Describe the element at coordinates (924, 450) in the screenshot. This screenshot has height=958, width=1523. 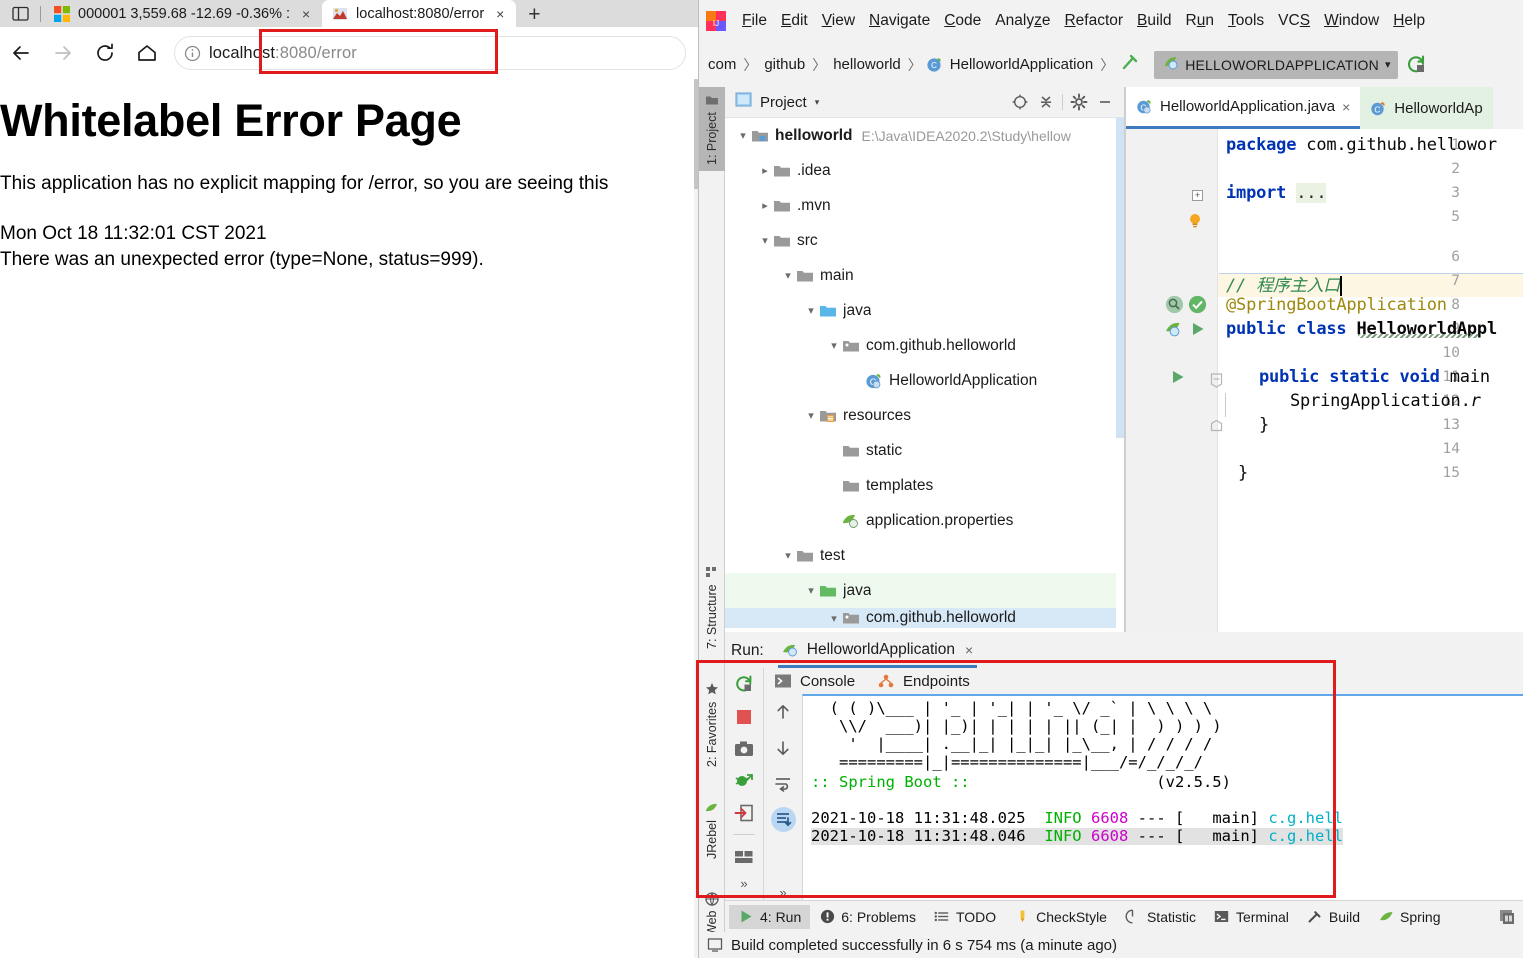
I see `tree-item-static: static` at that location.